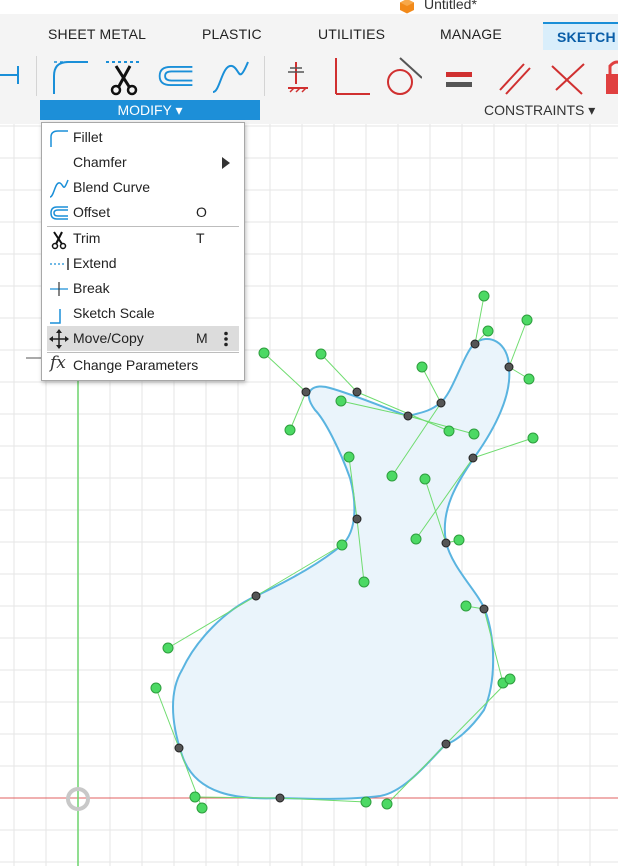 This screenshot has width=618, height=866. What do you see at coordinates (230, 76) in the screenshot?
I see `blend-curve-tool-icon` at bounding box center [230, 76].